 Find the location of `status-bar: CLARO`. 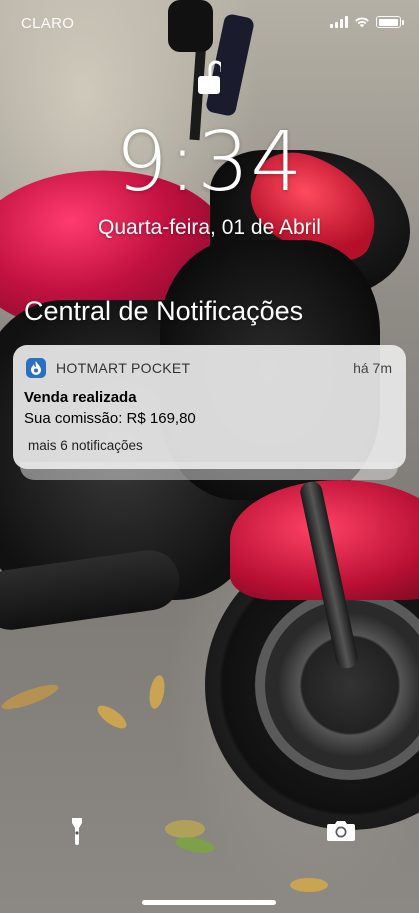

status-bar: CLARO is located at coordinates (209, 22).